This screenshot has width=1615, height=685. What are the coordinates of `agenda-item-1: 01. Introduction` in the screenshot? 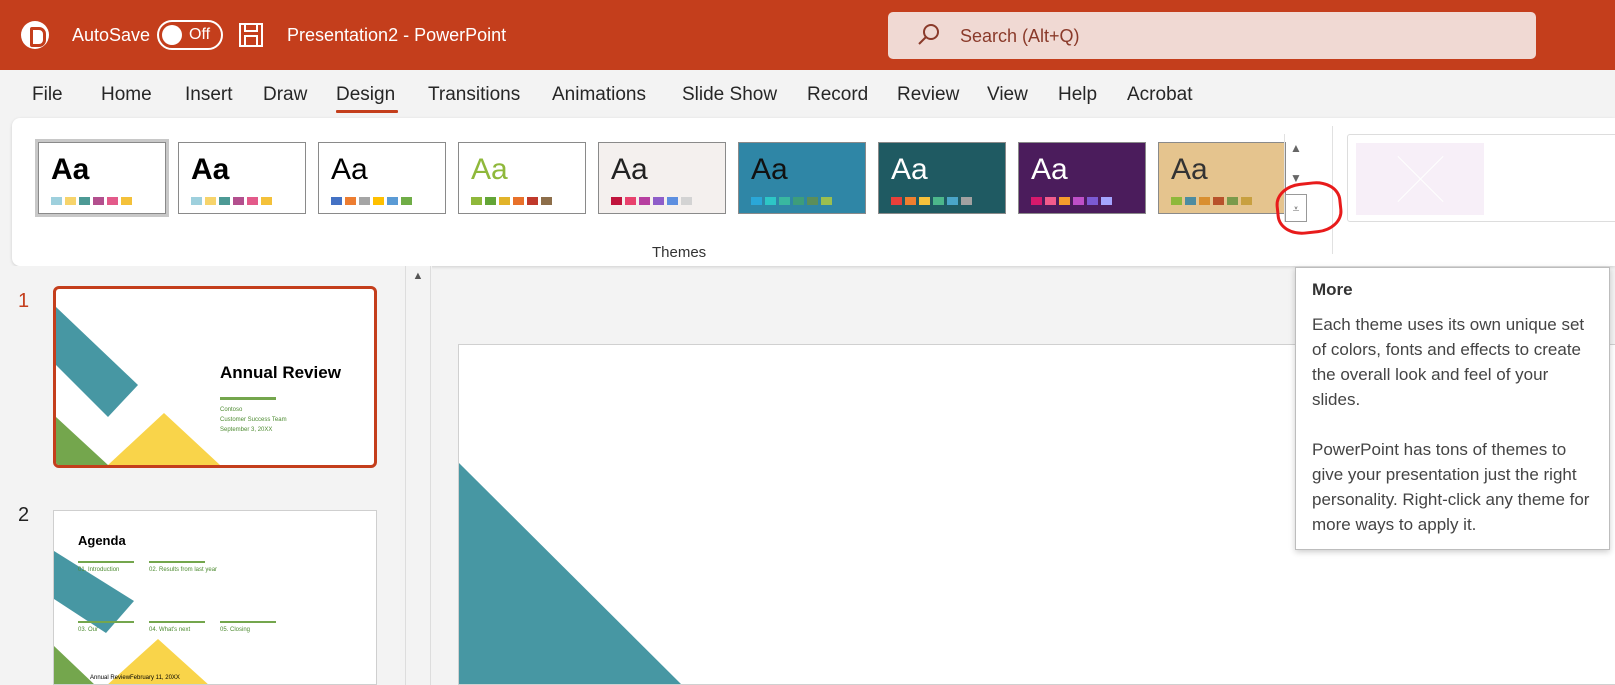 It's located at (99, 570).